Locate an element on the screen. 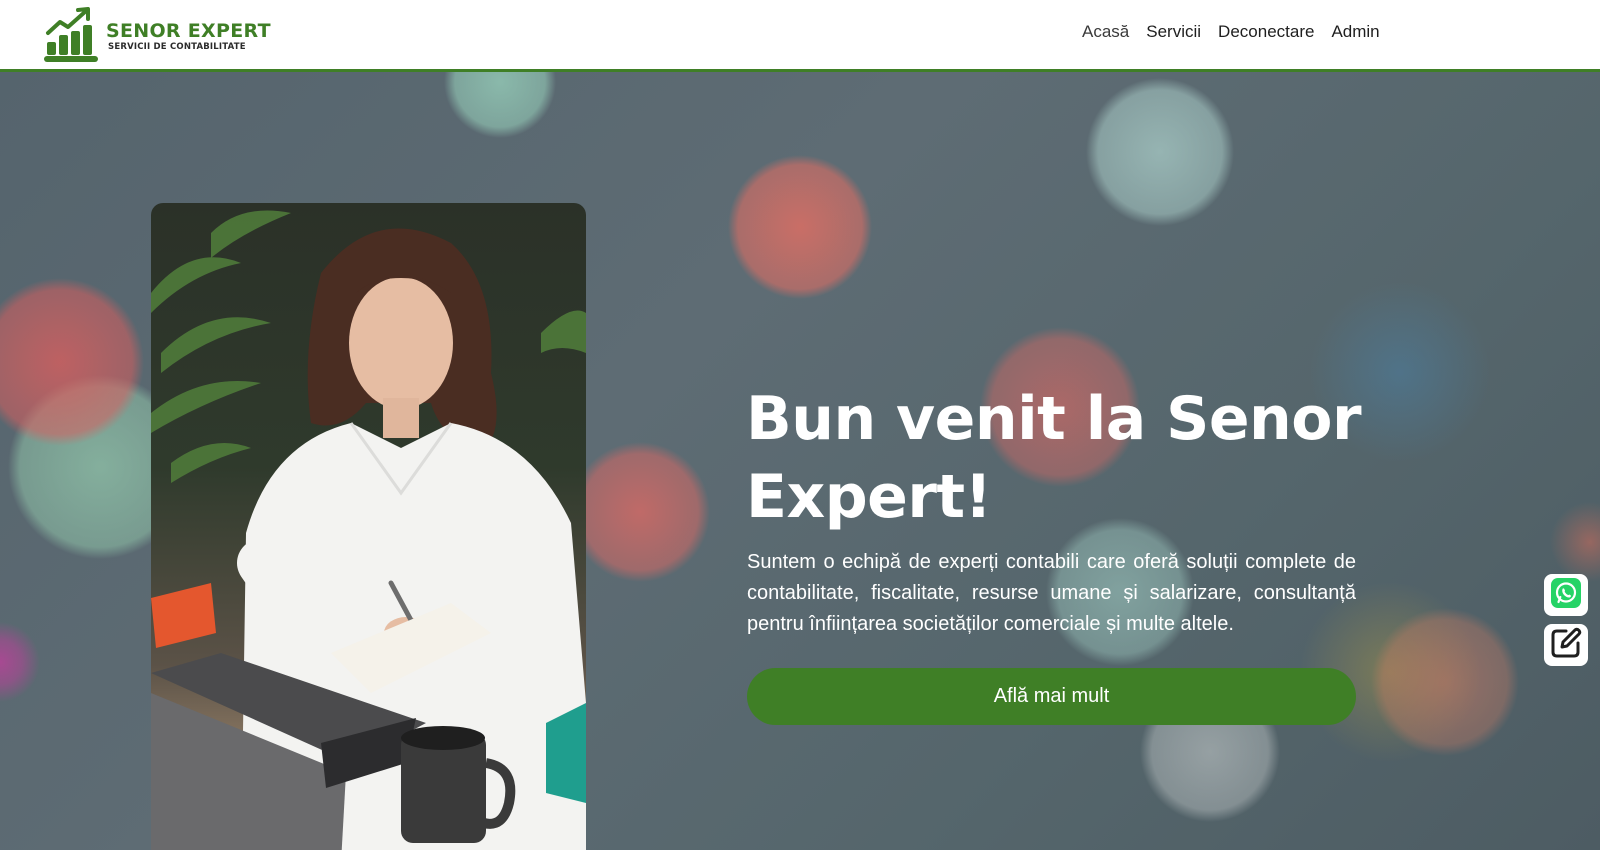 The height and width of the screenshot is (850, 1600). whatsapp-icon is located at coordinates (1566, 595).